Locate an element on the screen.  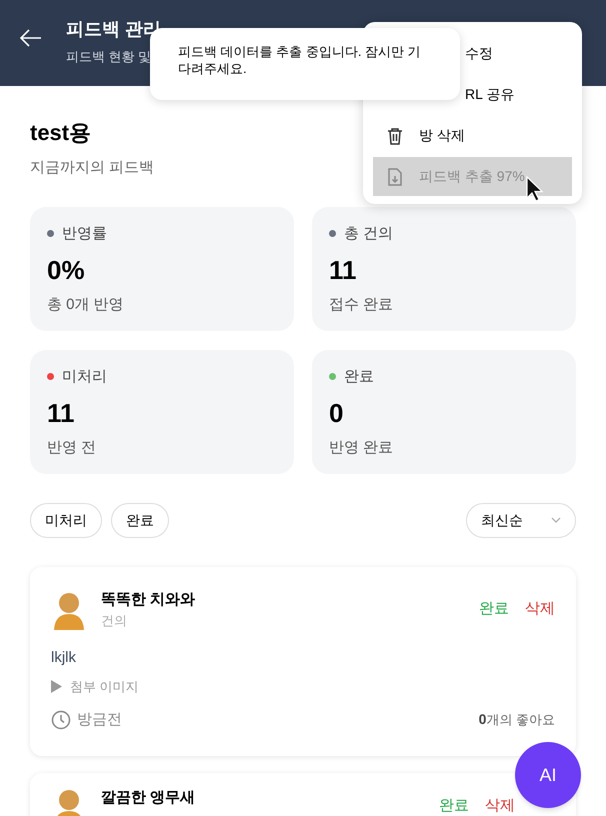
menu-item: RL 공유 is located at coordinates (489, 94).